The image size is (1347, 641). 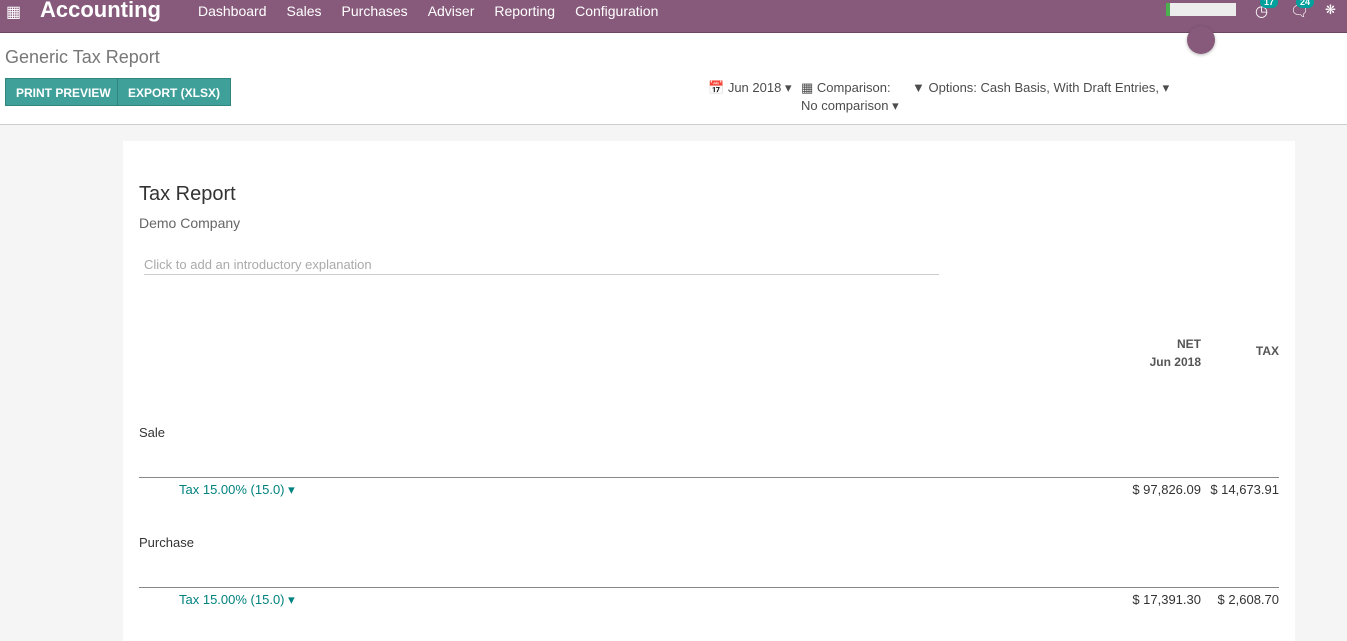 I want to click on tax-amount: $ 2,608.70, so click(x=1241, y=599).